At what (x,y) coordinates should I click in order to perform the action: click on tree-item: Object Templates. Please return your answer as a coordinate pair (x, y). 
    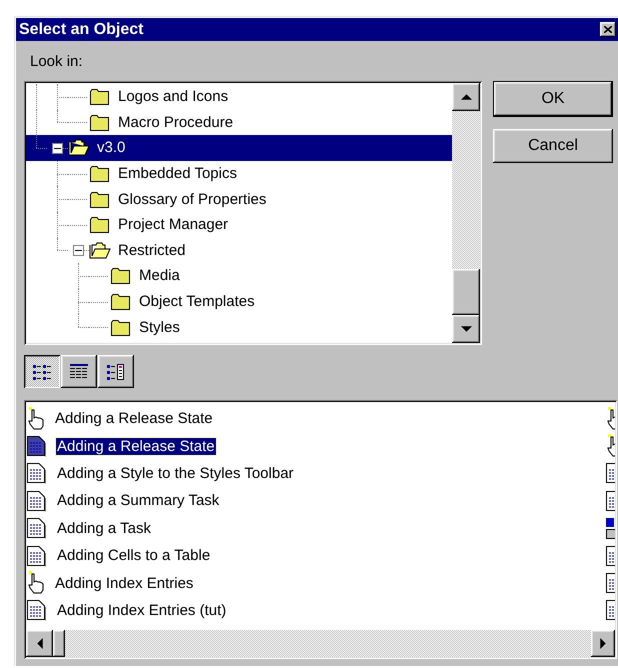
    Looking at the image, I should click on (197, 301).